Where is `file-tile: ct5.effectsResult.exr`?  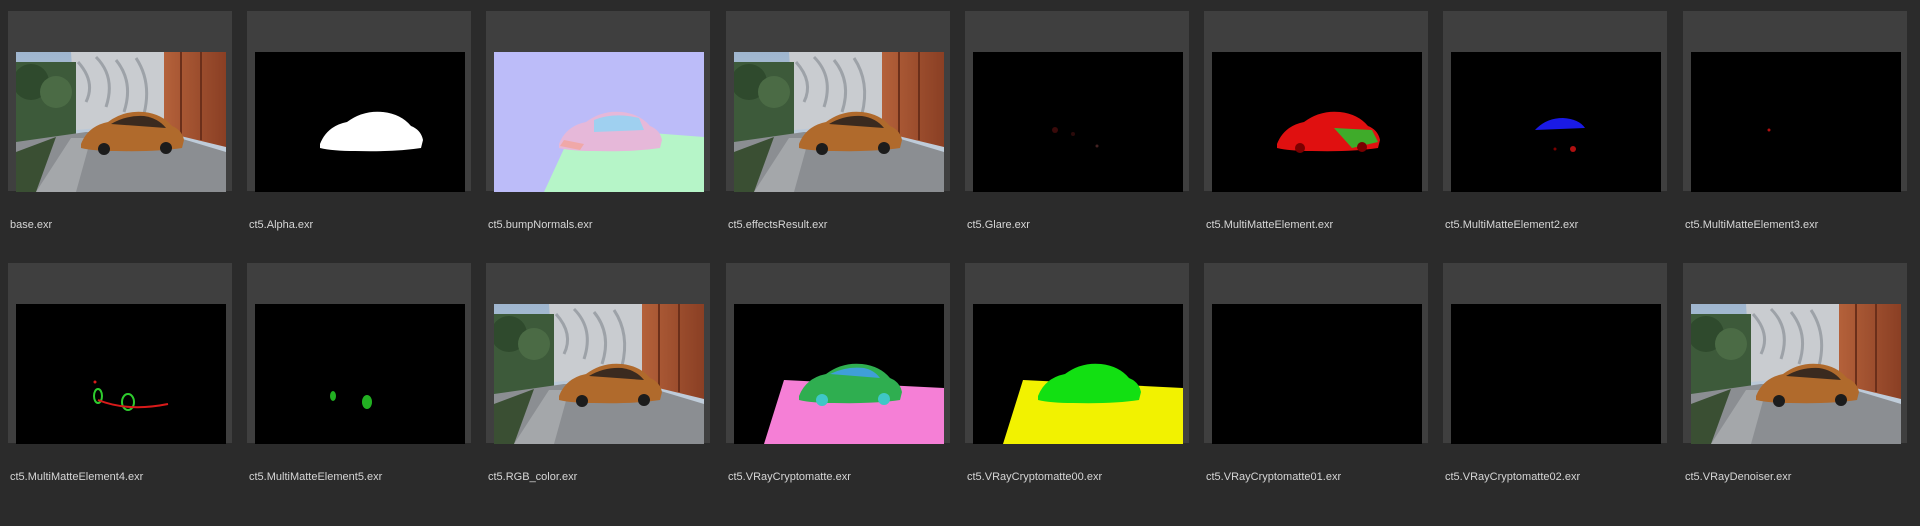 file-tile: ct5.effectsResult.exr is located at coordinates (845, 133).